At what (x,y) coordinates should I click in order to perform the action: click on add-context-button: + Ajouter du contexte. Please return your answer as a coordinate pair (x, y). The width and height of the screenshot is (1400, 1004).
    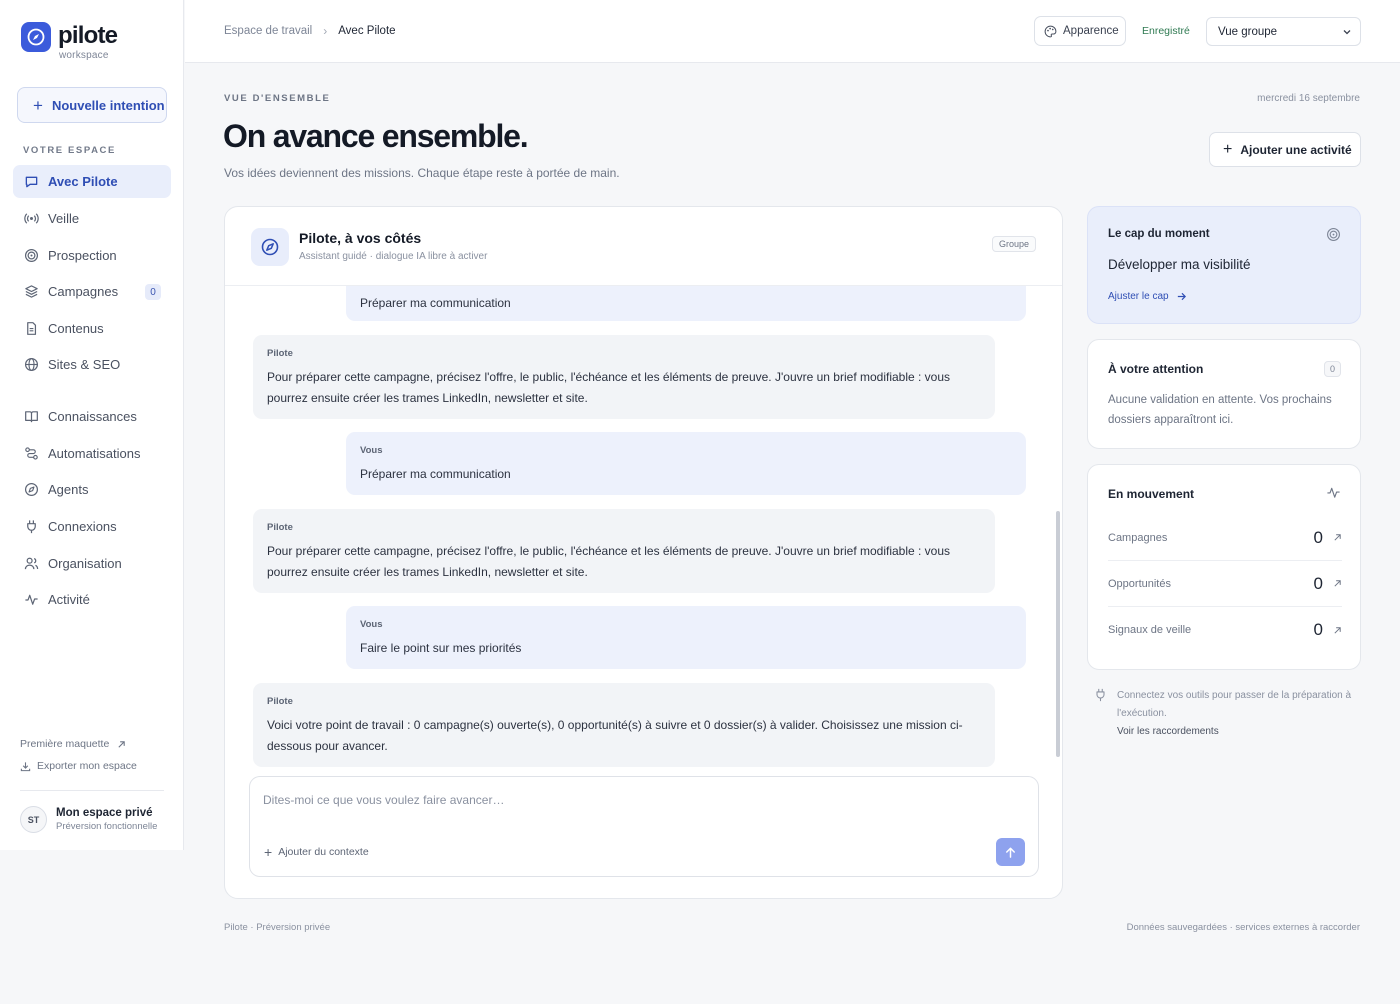
    Looking at the image, I should click on (316, 852).